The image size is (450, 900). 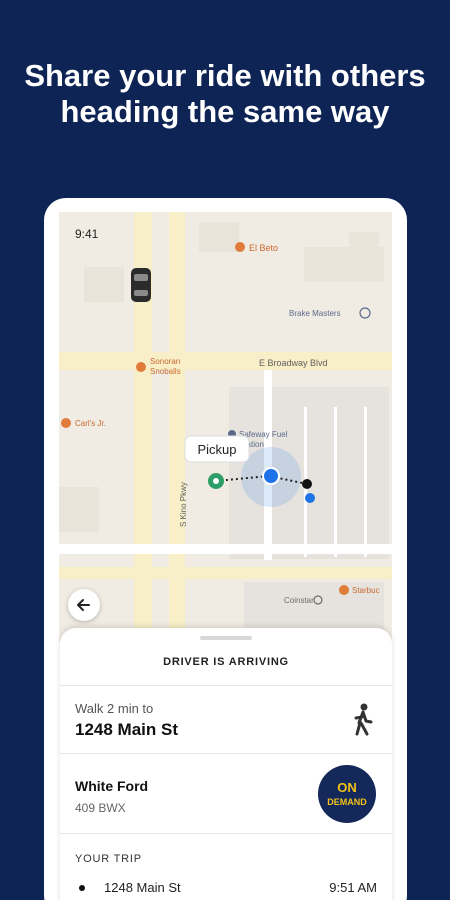 I want to click on destination-dot-icon, so click(x=307, y=484).